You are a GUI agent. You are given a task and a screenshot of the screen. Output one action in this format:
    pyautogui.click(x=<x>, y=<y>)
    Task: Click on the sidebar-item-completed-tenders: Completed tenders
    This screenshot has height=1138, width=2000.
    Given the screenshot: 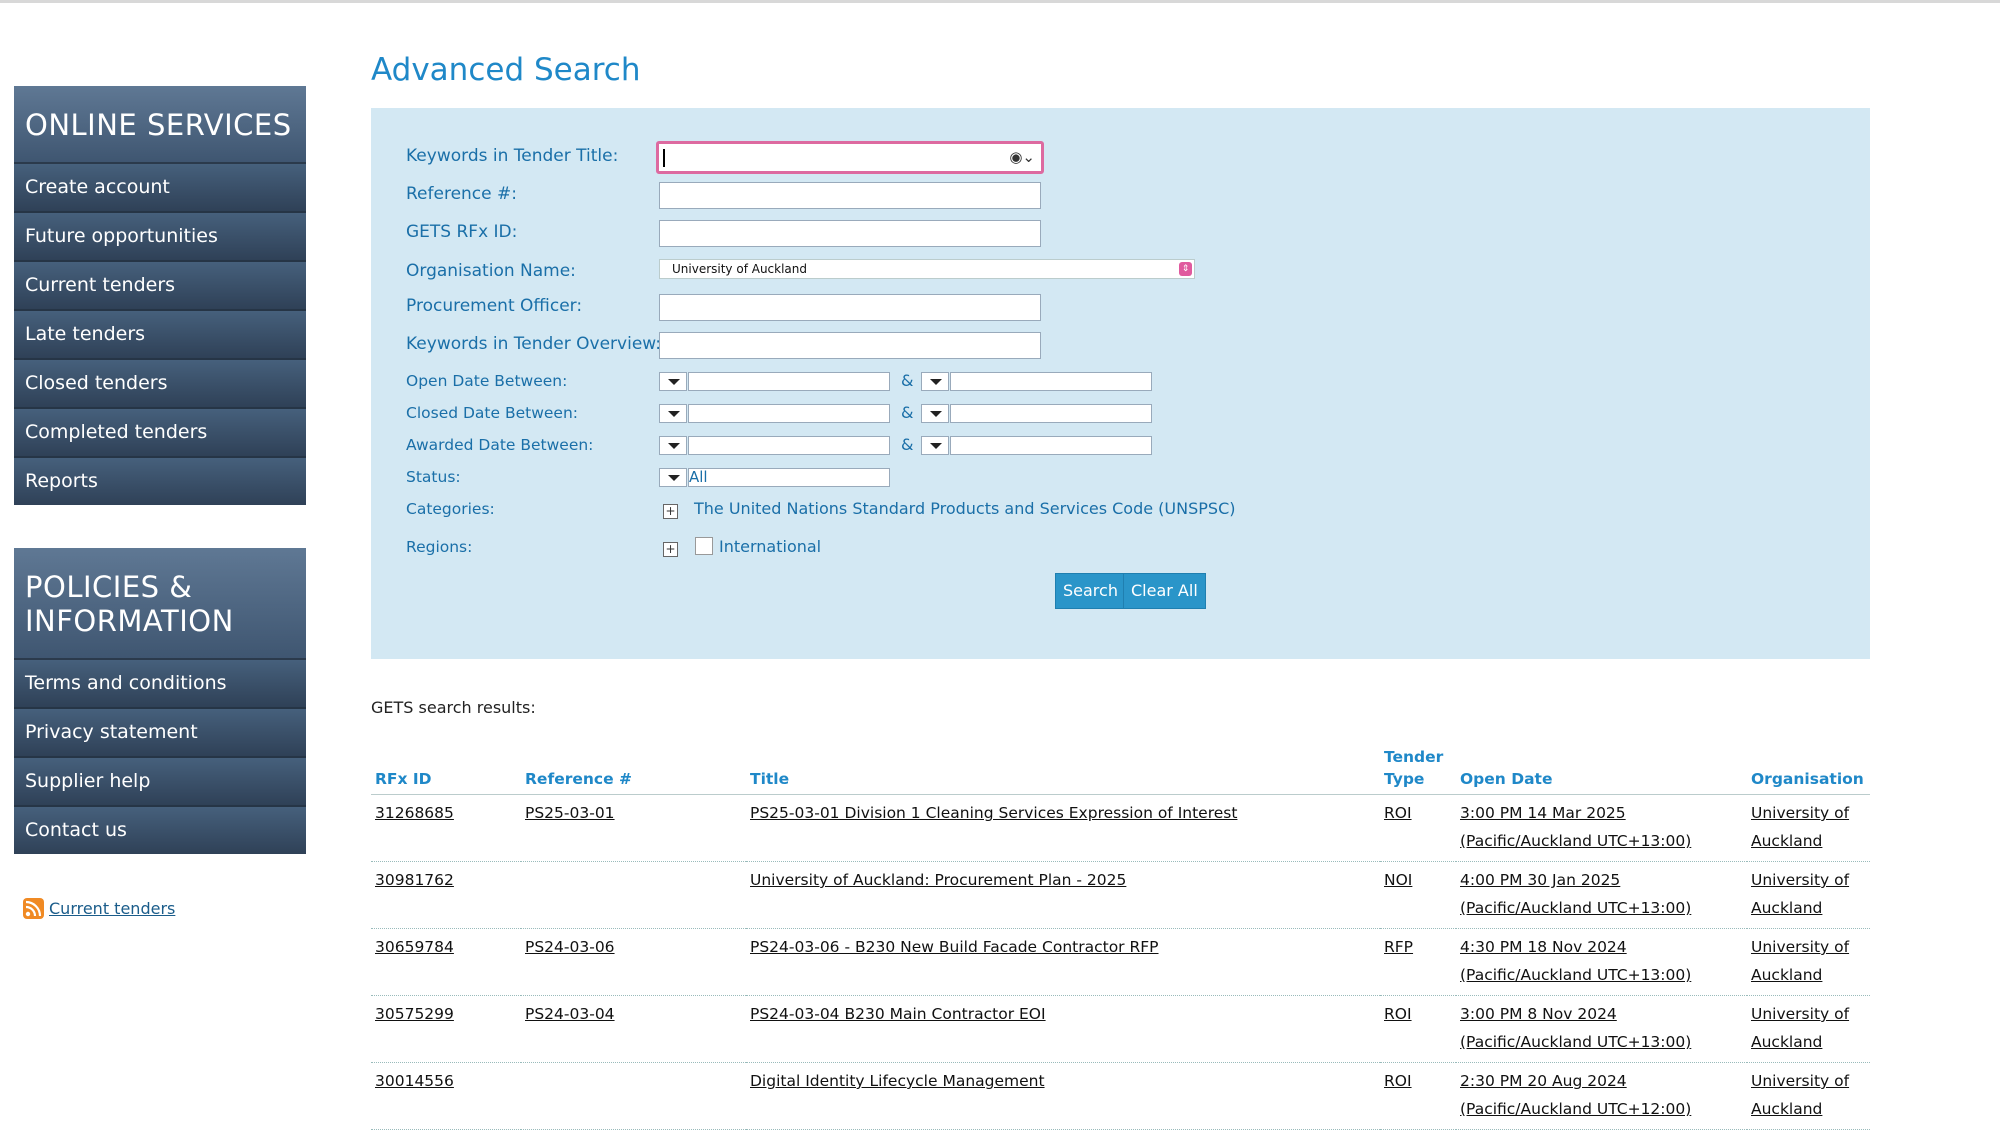 What is the action you would take?
    pyautogui.click(x=160, y=433)
    